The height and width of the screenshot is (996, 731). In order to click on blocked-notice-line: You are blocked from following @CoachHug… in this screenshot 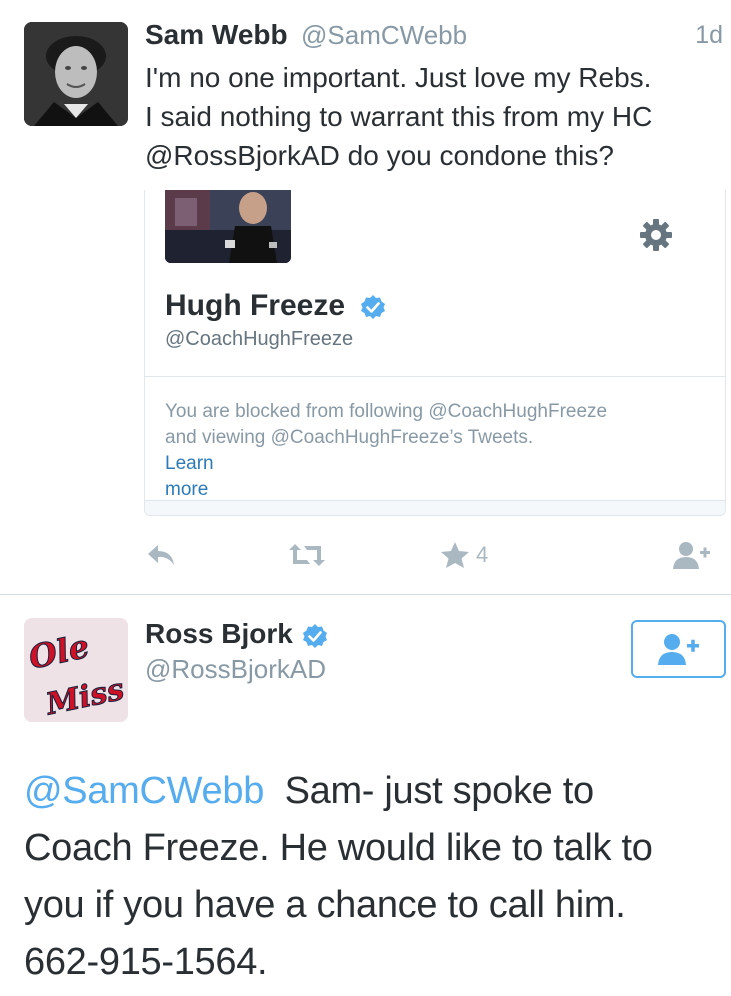, I will do `click(386, 411)`.